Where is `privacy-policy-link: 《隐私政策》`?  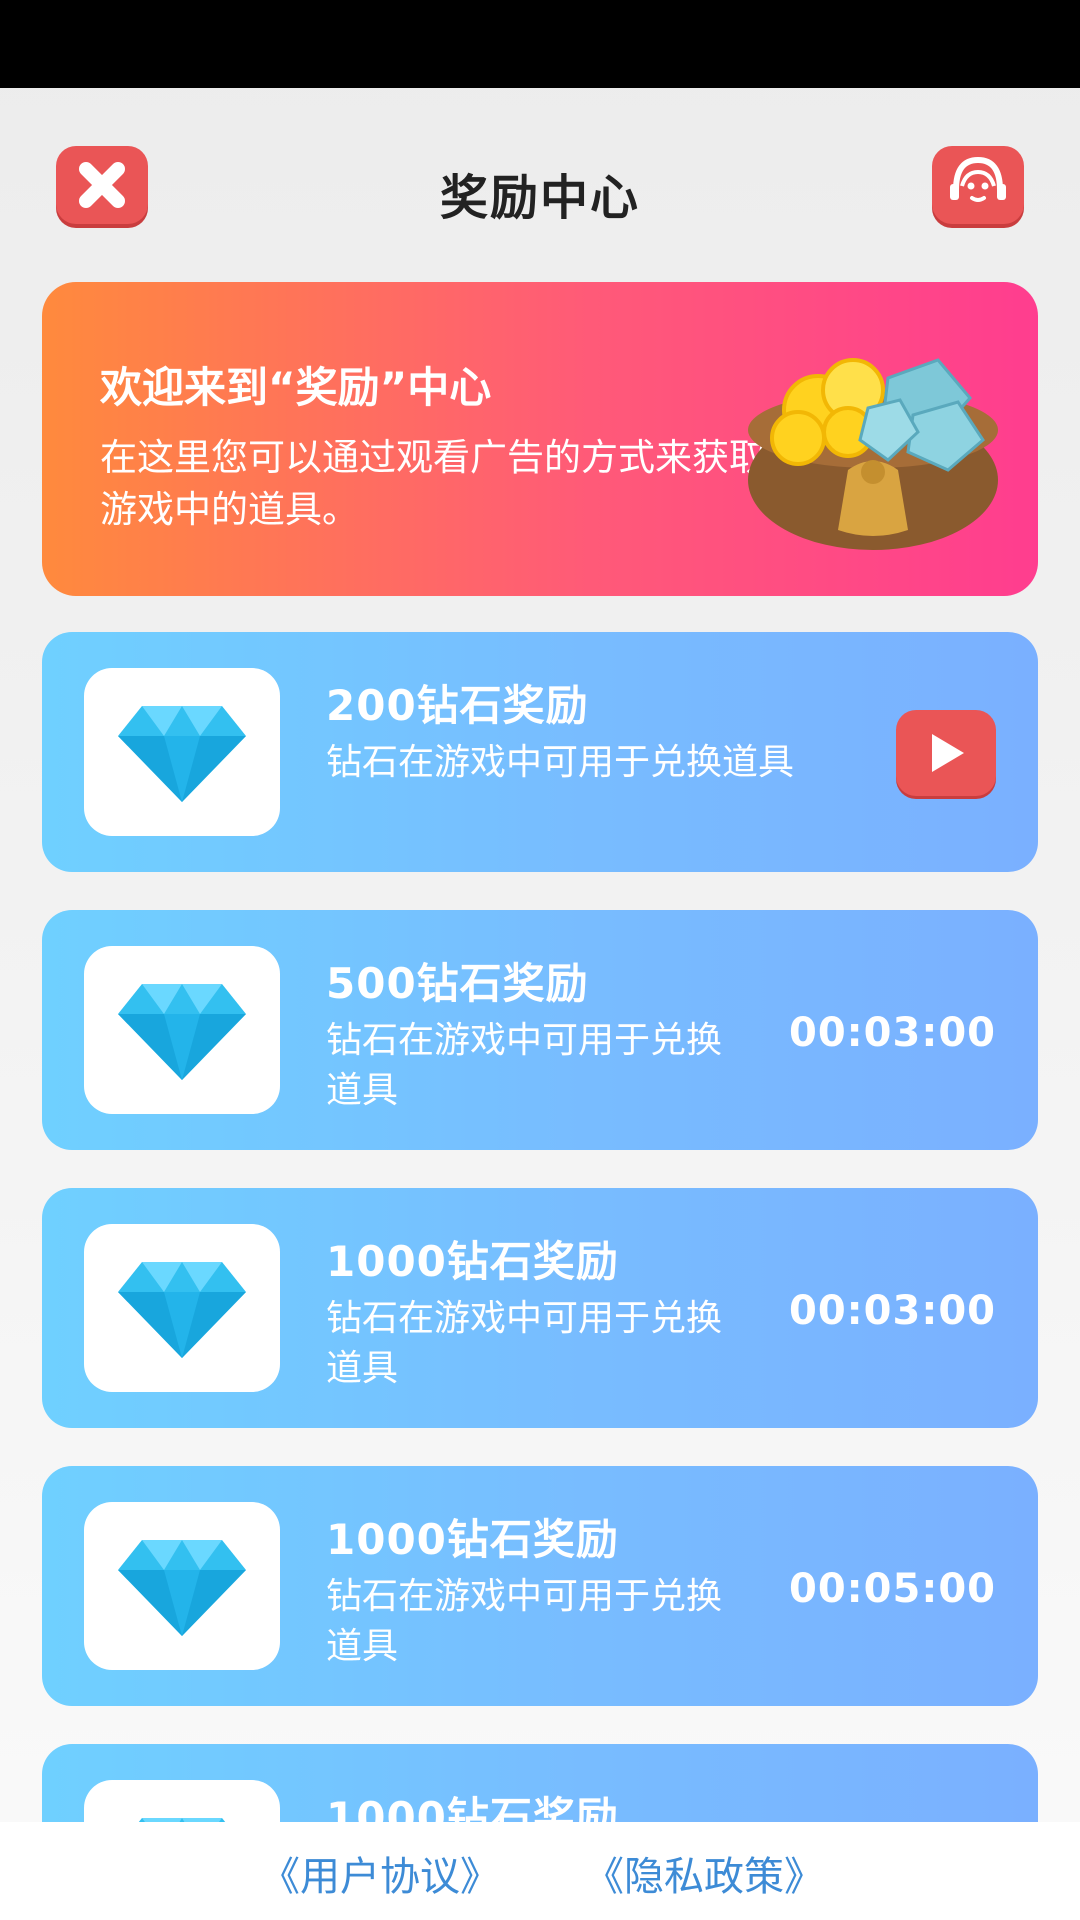
privacy-policy-link: 《隐私政策》 is located at coordinates (704, 1873).